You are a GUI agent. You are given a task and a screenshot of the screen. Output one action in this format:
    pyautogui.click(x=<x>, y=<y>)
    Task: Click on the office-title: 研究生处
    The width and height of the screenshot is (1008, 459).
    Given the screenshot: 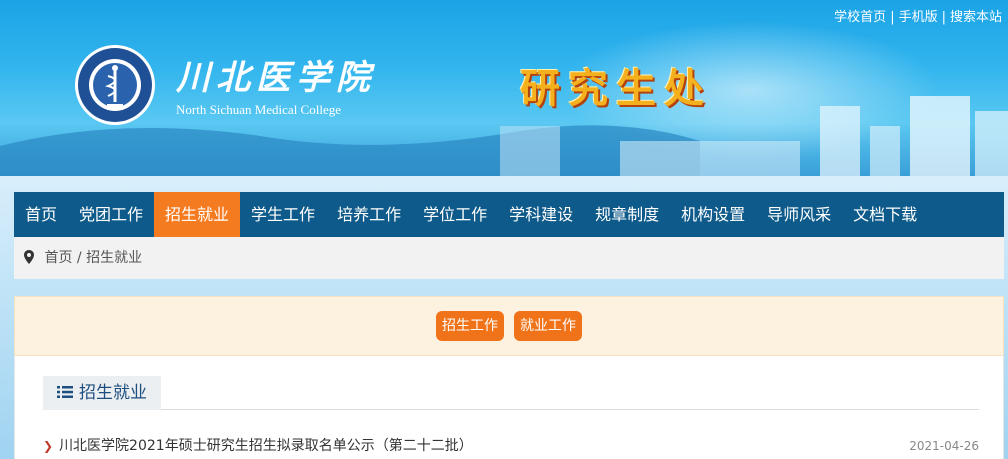 What is the action you would take?
    pyautogui.click(x=616, y=88)
    